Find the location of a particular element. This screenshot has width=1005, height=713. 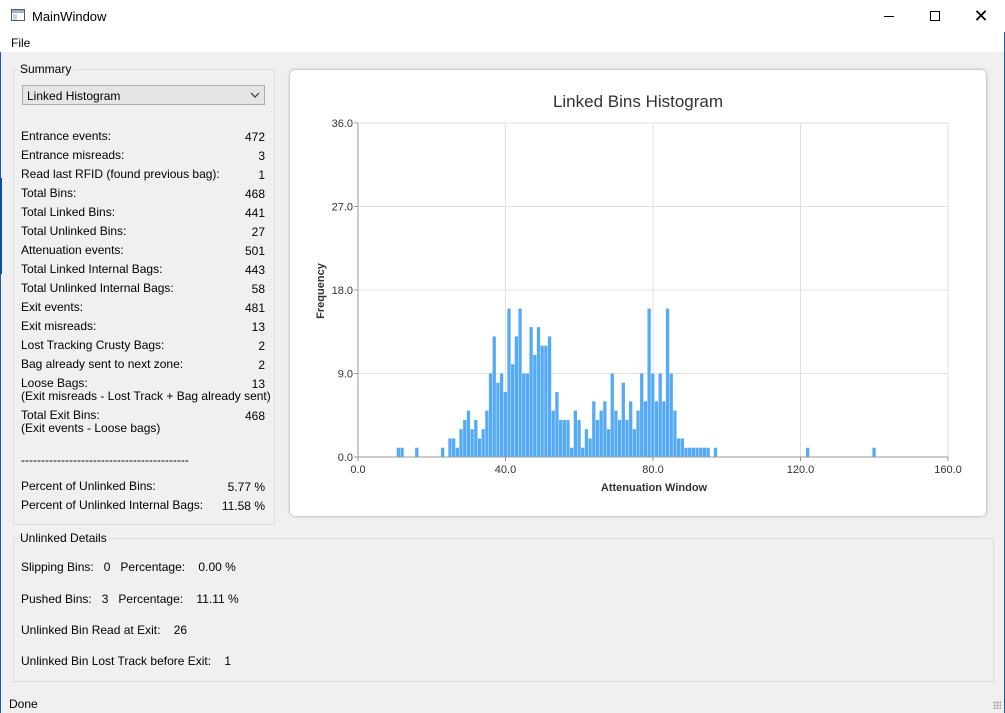

y-axis-label: Frequency is located at coordinates (321, 290).